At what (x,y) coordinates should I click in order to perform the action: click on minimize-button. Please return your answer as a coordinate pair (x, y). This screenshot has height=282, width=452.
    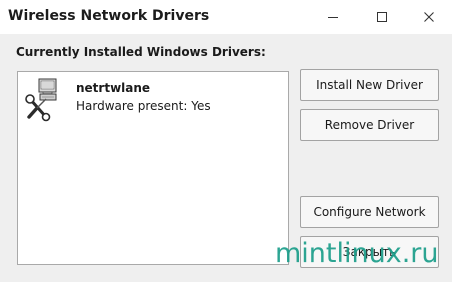
    Looking at the image, I should click on (333, 17).